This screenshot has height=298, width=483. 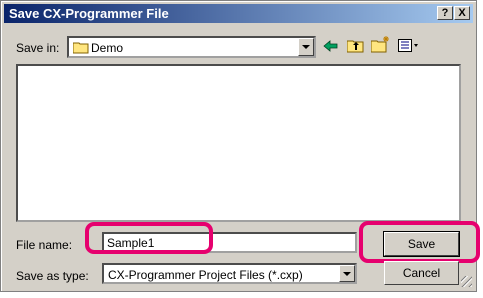 I want to click on new-folder-icon, so click(x=380, y=44).